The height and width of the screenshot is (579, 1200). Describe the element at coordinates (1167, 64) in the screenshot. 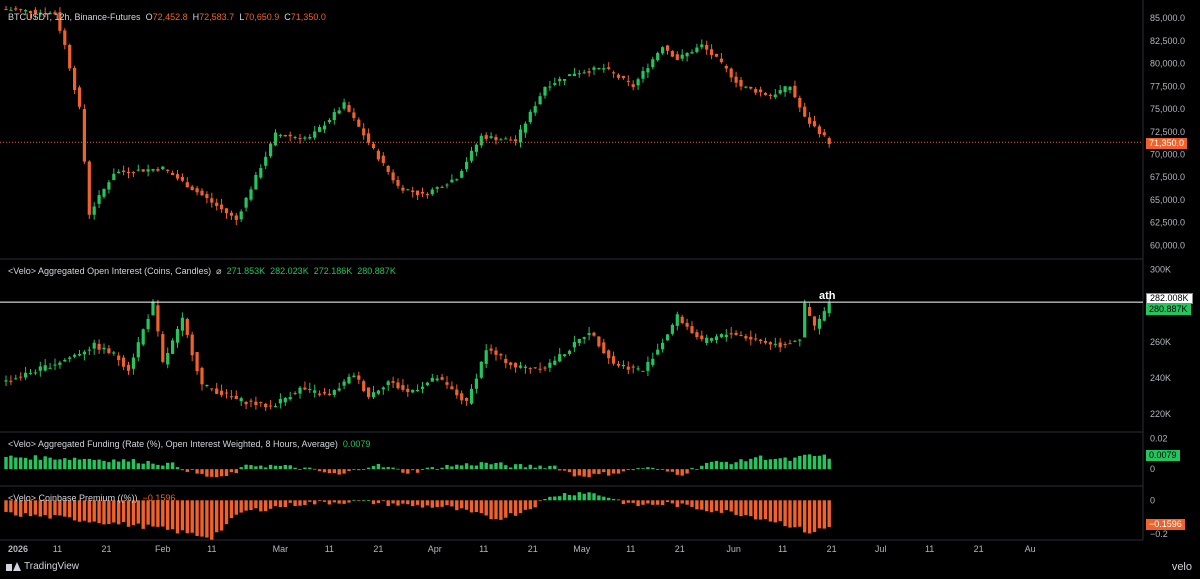

I see `y-tick-label: 80,000.0` at that location.